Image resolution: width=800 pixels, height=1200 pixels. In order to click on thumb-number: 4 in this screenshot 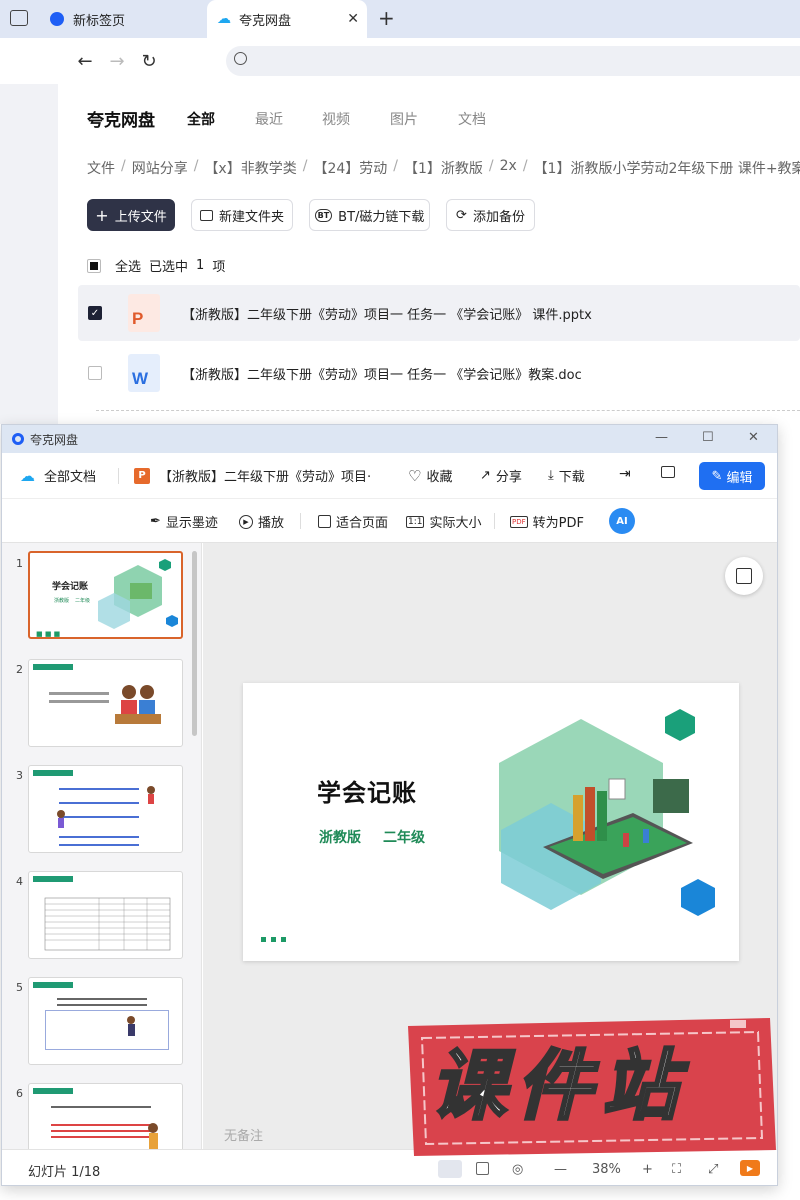, I will do `click(19, 881)`.